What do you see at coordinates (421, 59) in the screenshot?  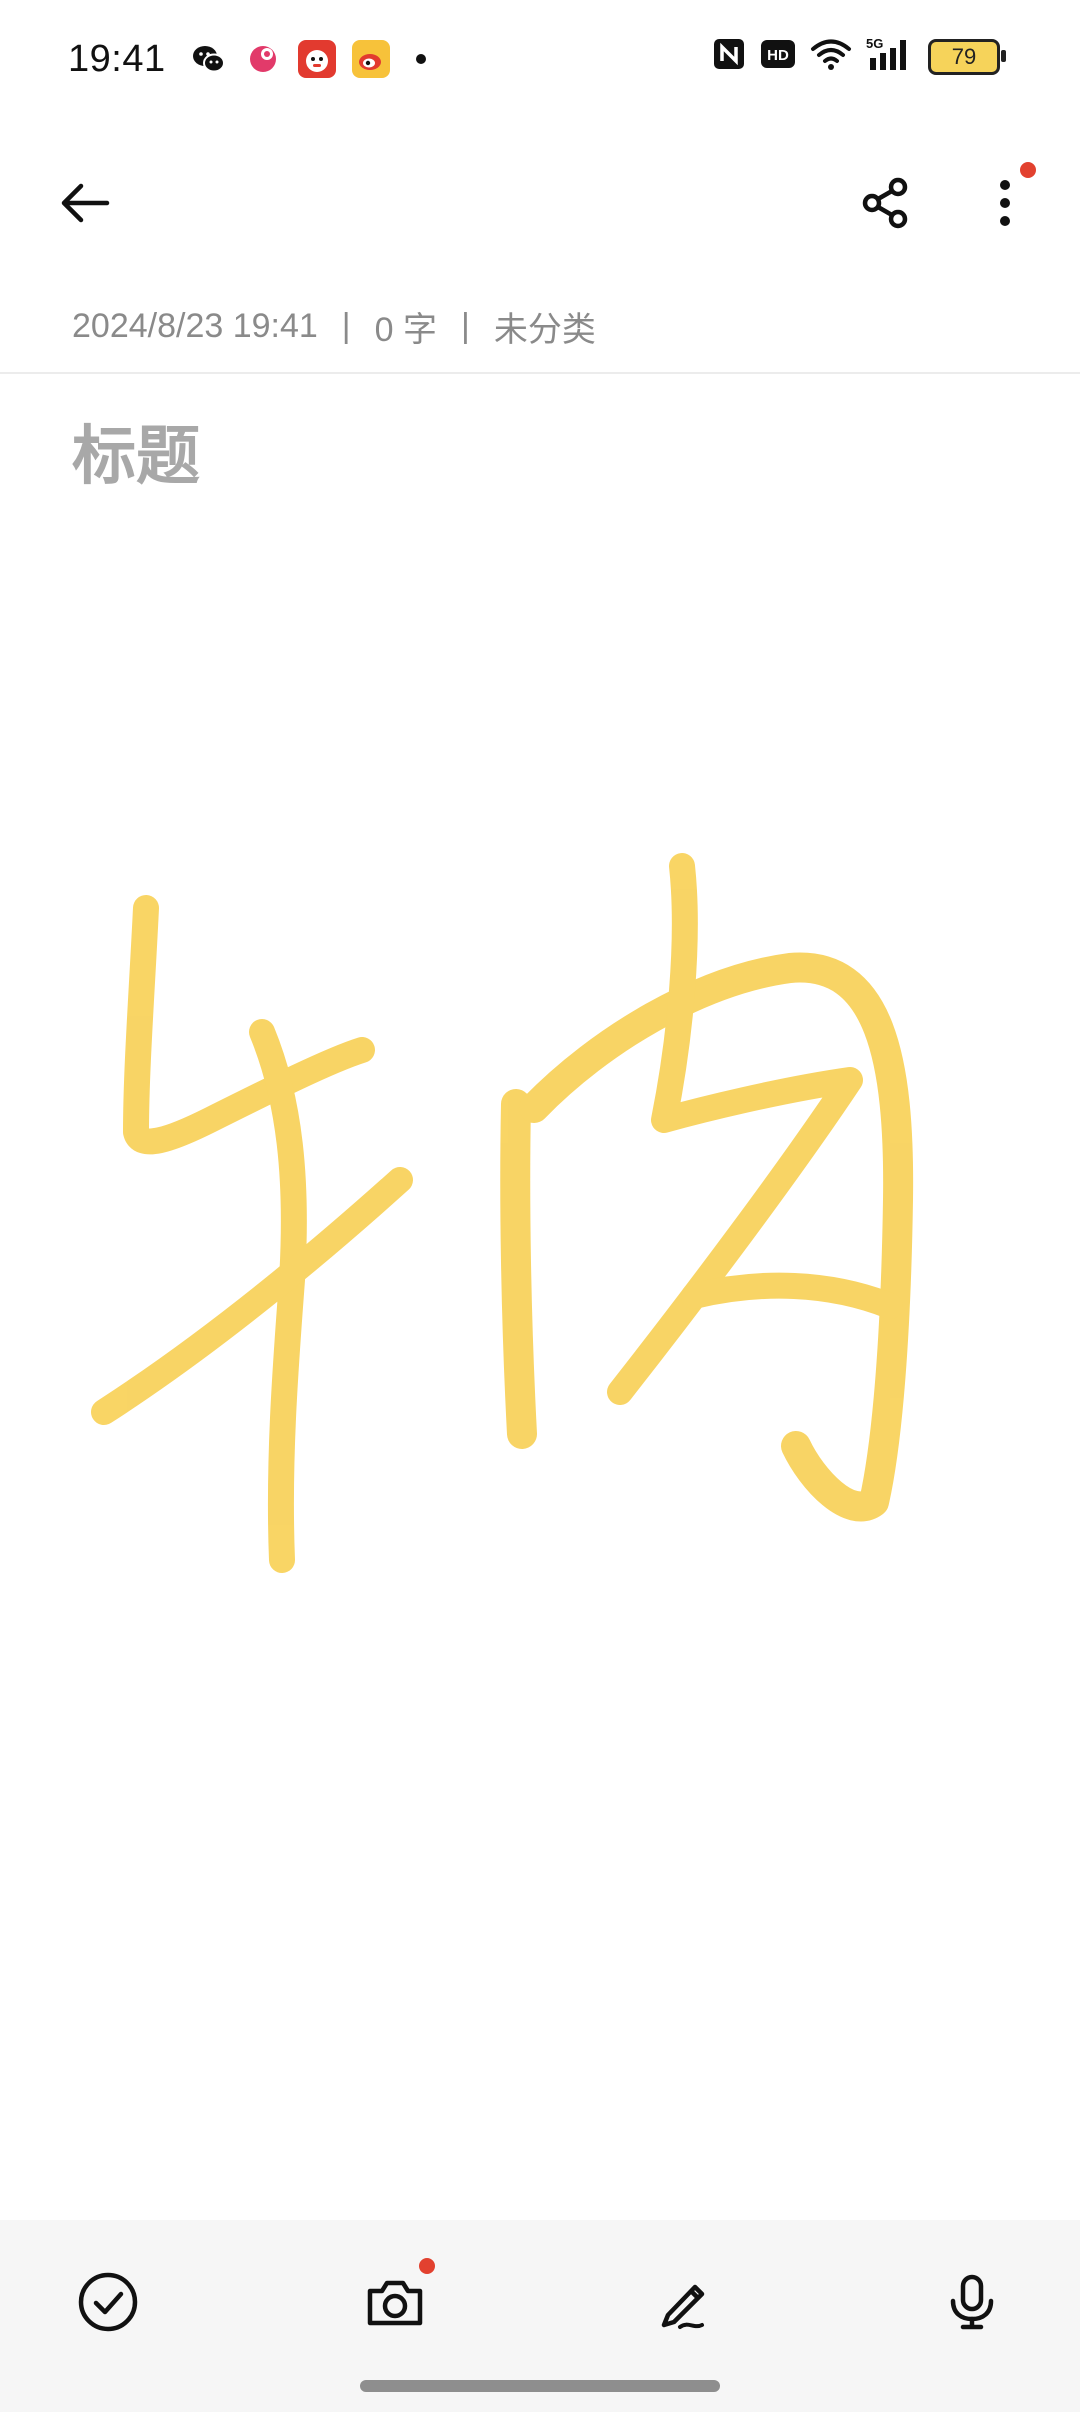 I see `more-notifications-dot` at bounding box center [421, 59].